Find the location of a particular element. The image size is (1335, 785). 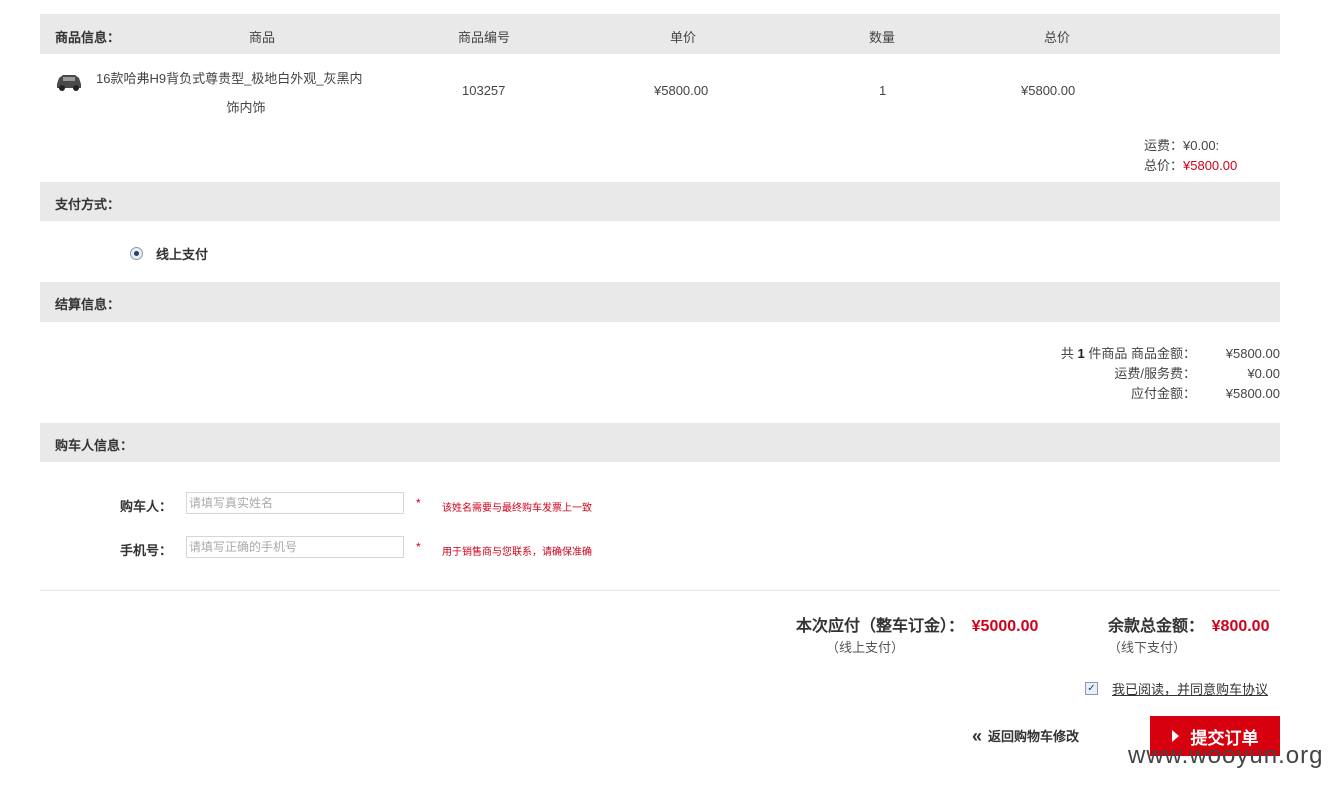

car-thumbnail-icon is located at coordinates (69, 81).